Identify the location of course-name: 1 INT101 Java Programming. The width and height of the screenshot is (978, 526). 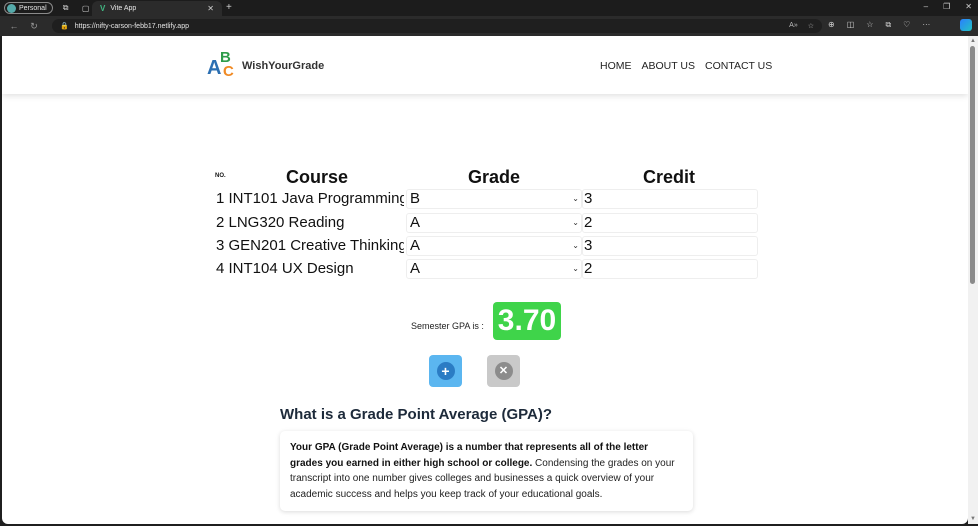
(310, 198).